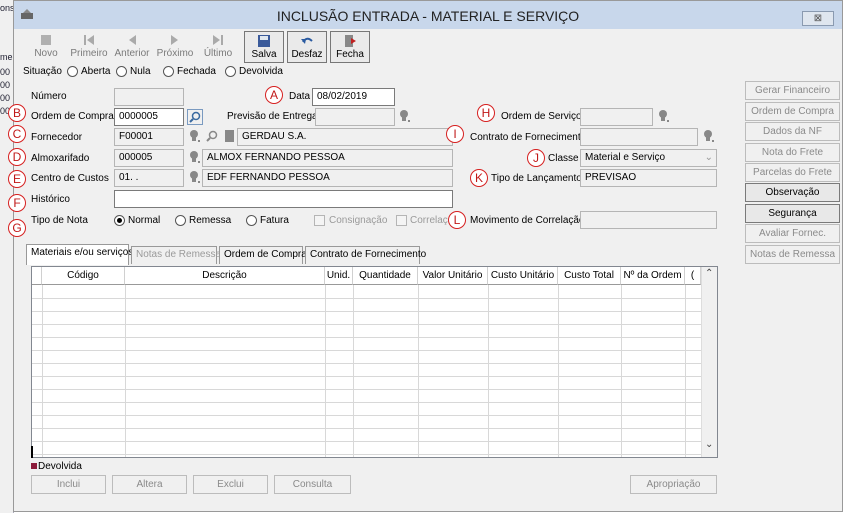 Image resolution: width=844 pixels, height=513 pixels. What do you see at coordinates (83, 276) in the screenshot?
I see `grid-header-codigo: Código` at bounding box center [83, 276].